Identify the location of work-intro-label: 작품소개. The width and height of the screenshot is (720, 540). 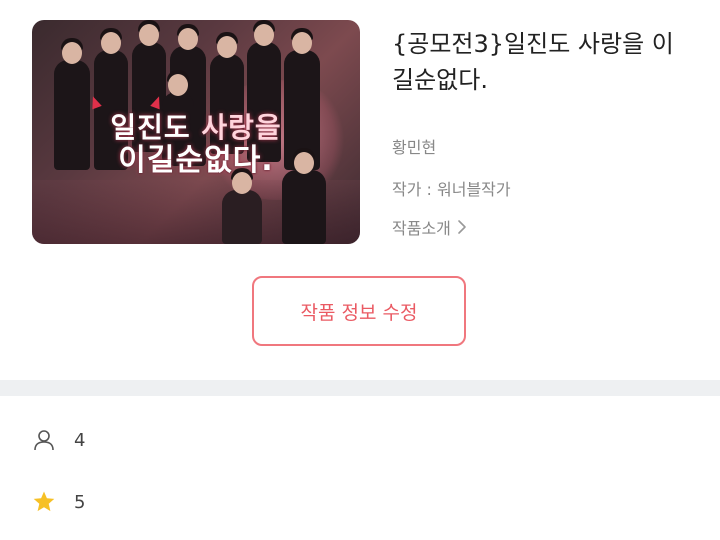
(421, 228).